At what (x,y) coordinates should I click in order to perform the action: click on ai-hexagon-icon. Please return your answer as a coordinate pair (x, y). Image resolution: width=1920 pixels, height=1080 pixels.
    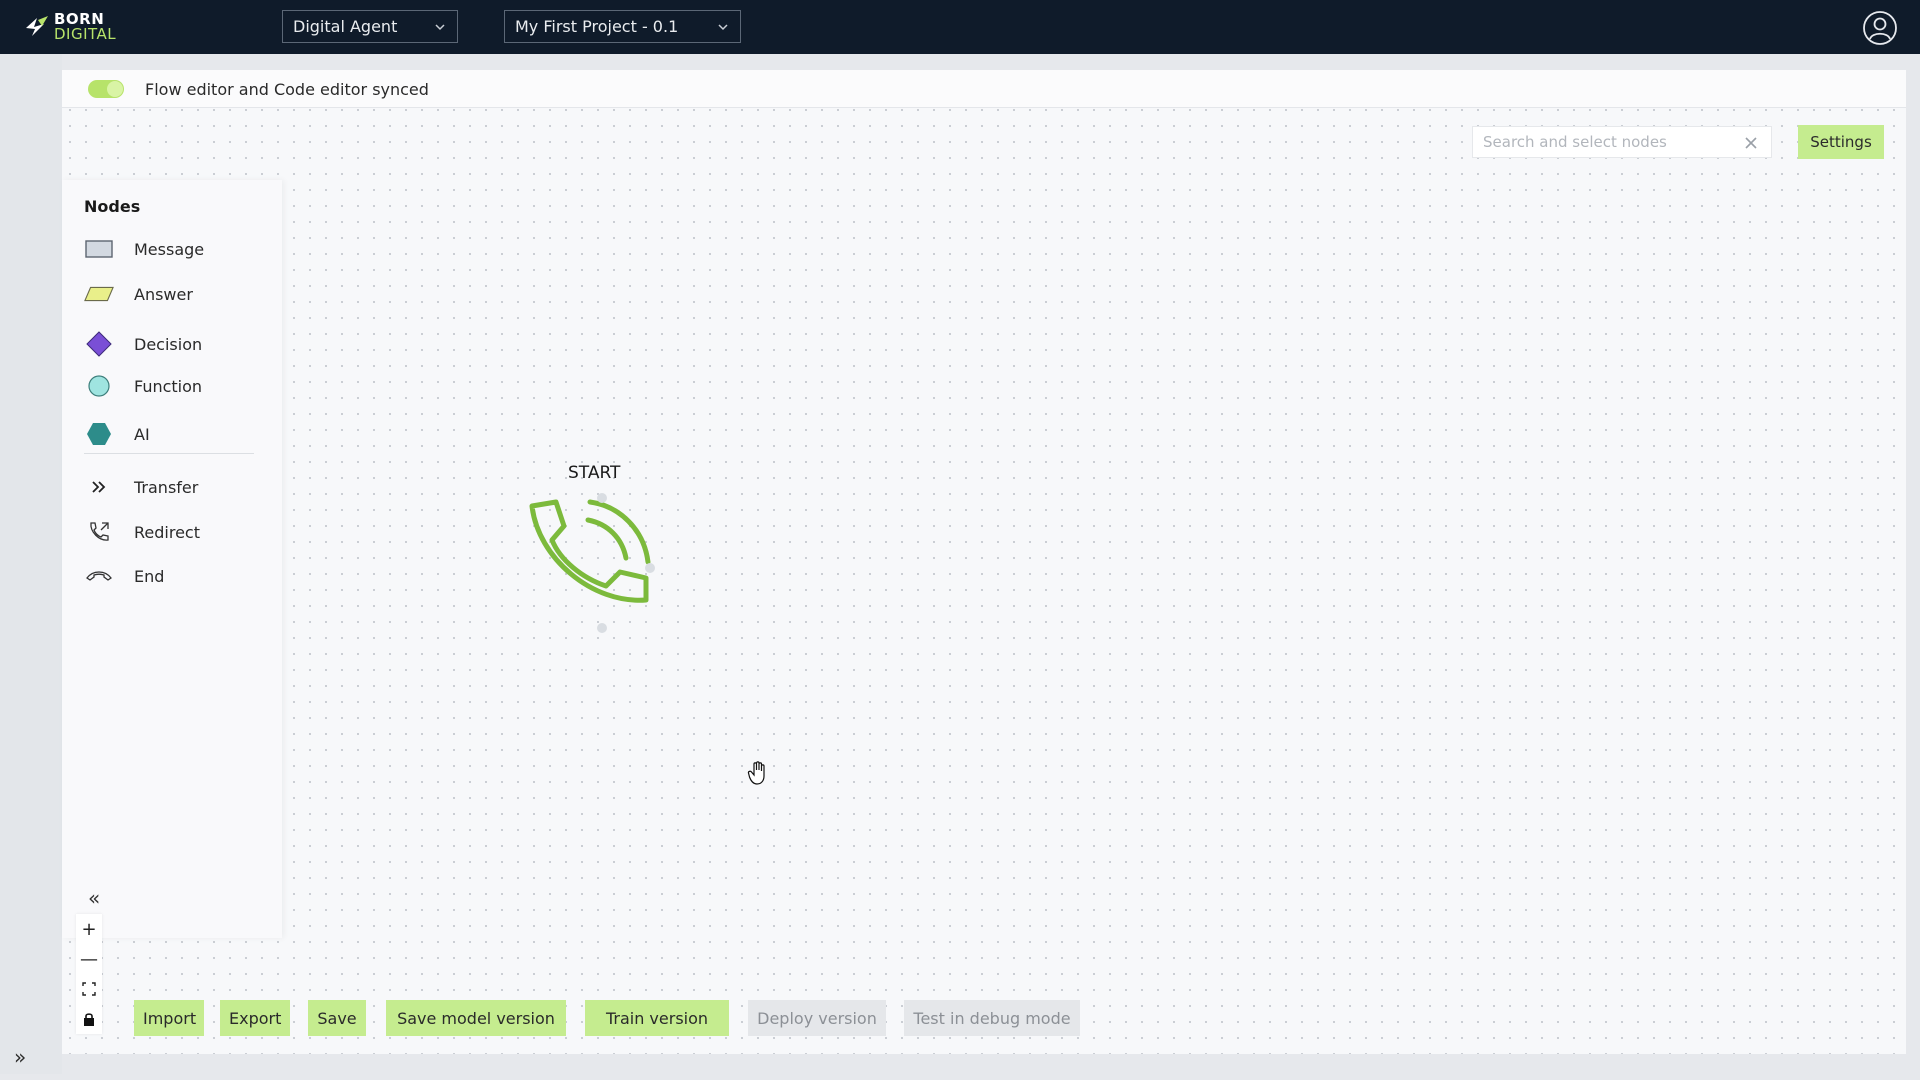
    Looking at the image, I should click on (99, 434).